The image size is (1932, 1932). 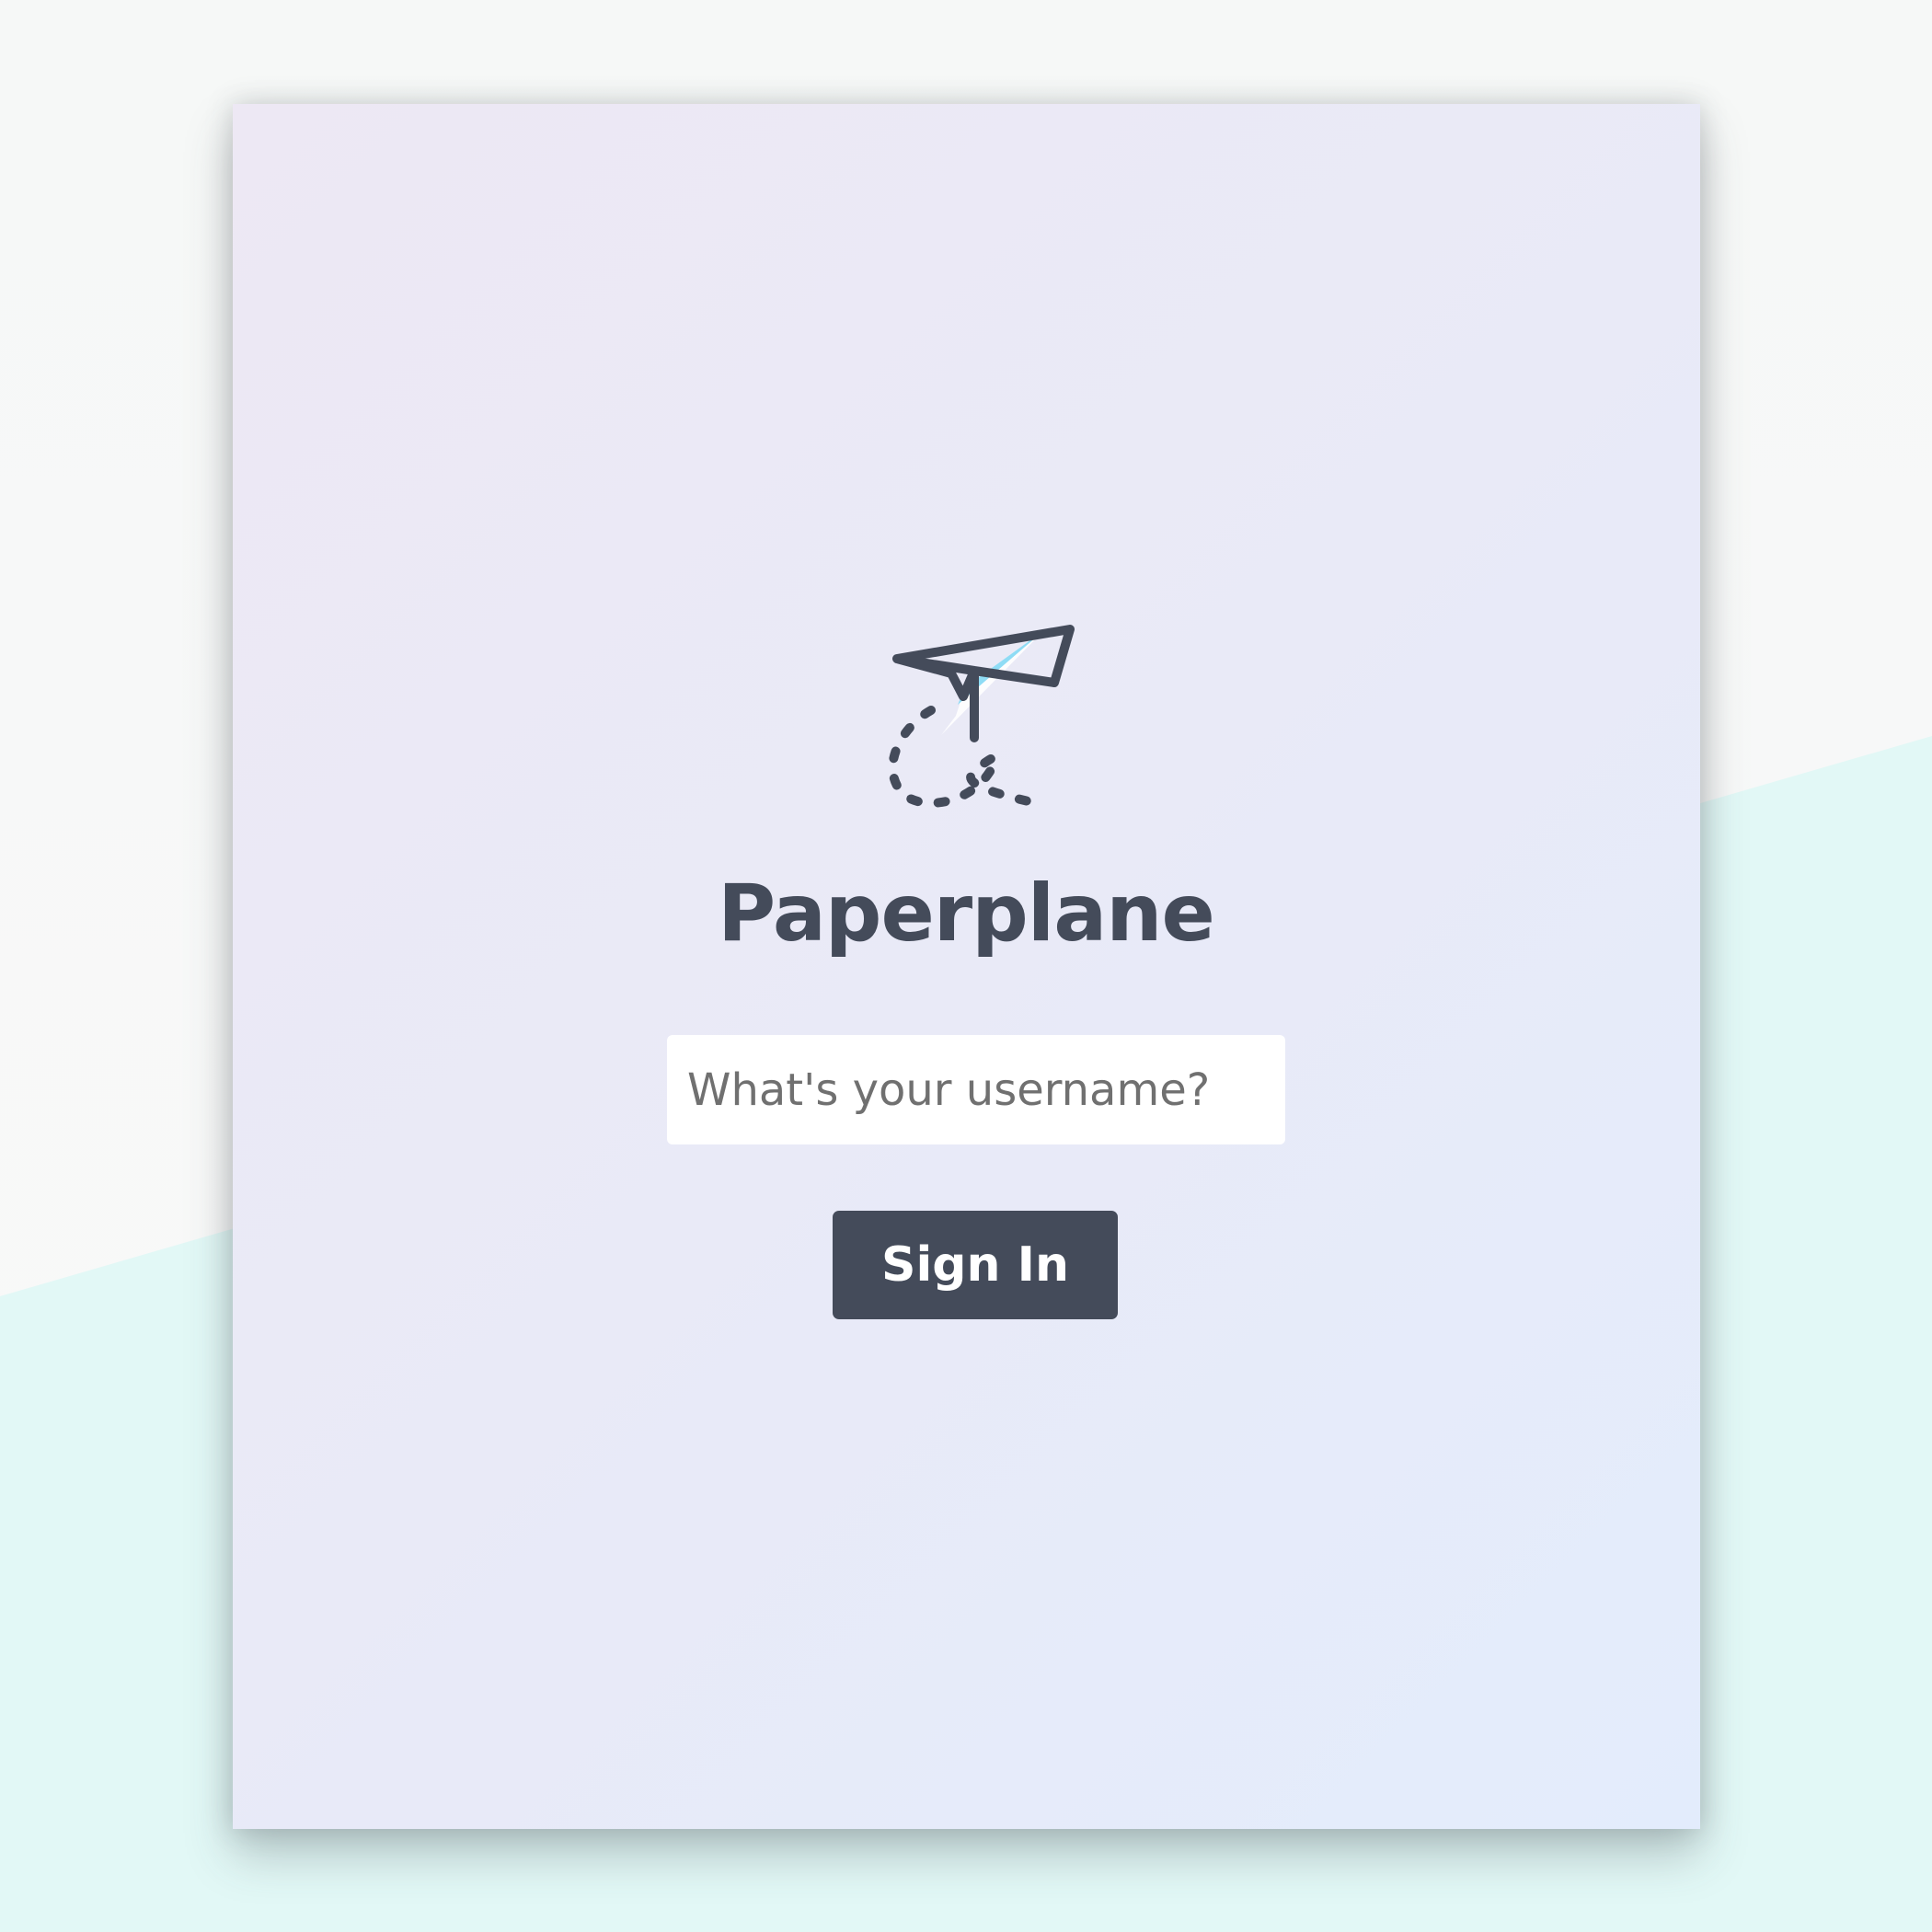 I want to click on sign-in-button: Sign In, so click(x=975, y=1265).